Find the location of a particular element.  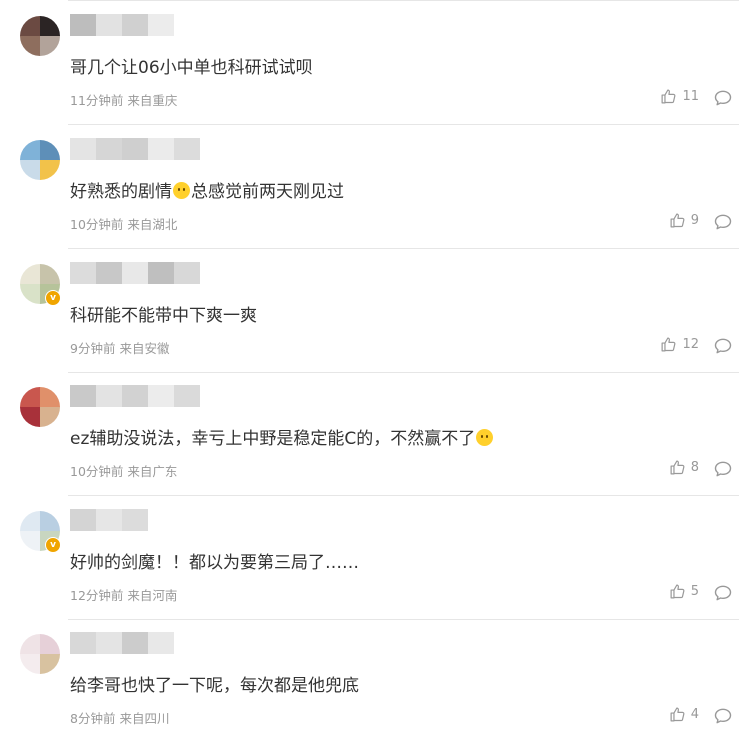

top-divider is located at coordinates (403, 0).